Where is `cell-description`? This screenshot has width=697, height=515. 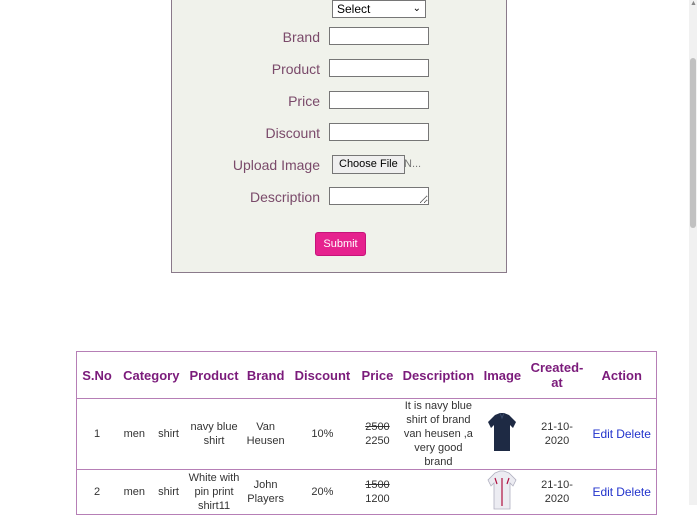
cell-description is located at coordinates (438, 492).